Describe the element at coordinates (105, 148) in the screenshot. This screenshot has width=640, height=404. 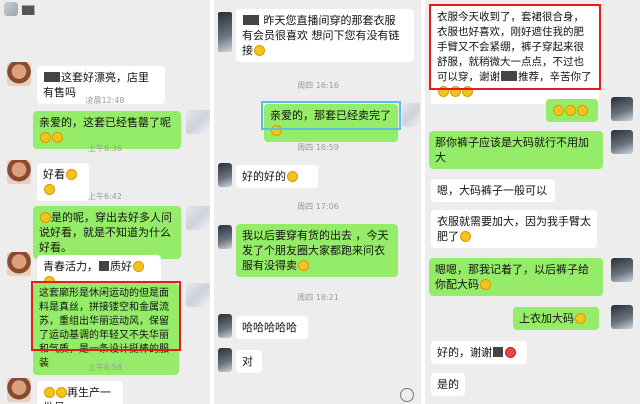
I see `timestamp: 上午6:36` at that location.